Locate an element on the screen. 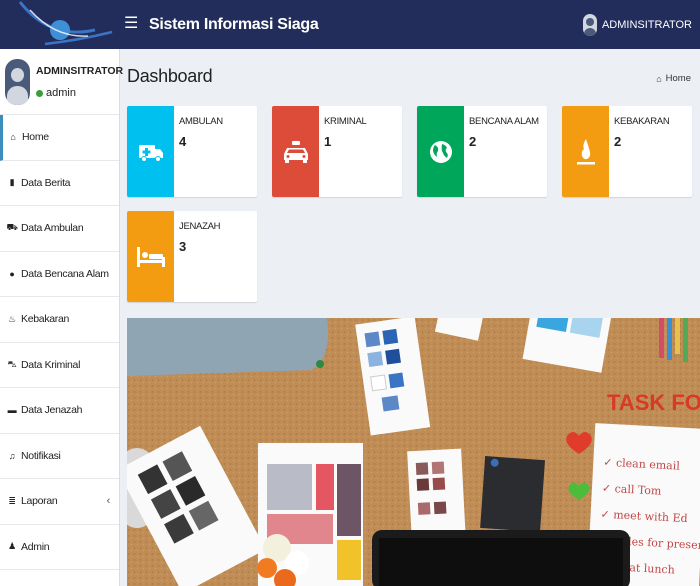  banner-task-text: TASK FOR is located at coordinates (653, 402).